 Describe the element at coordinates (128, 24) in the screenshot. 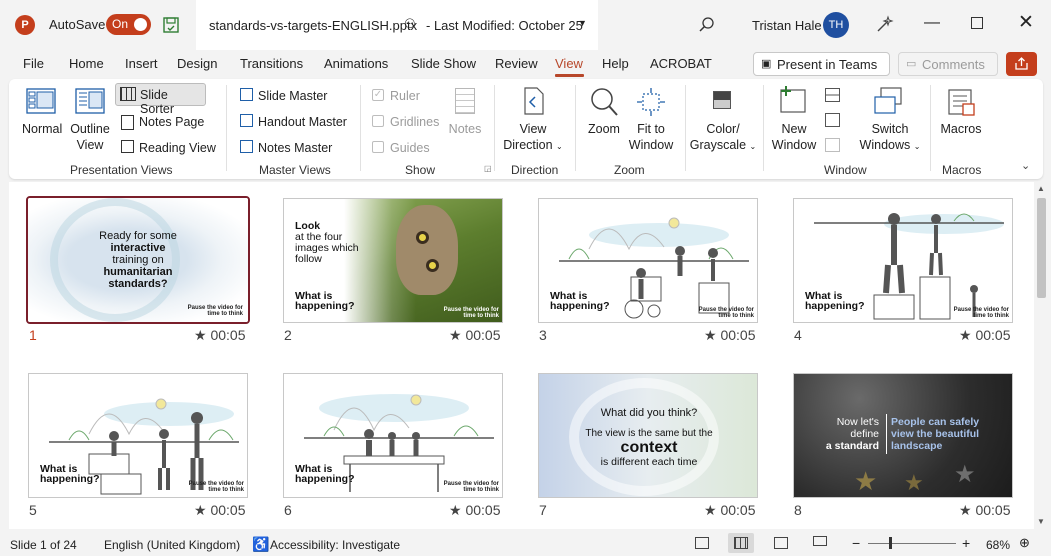

I see `autosave-toggle: On` at that location.